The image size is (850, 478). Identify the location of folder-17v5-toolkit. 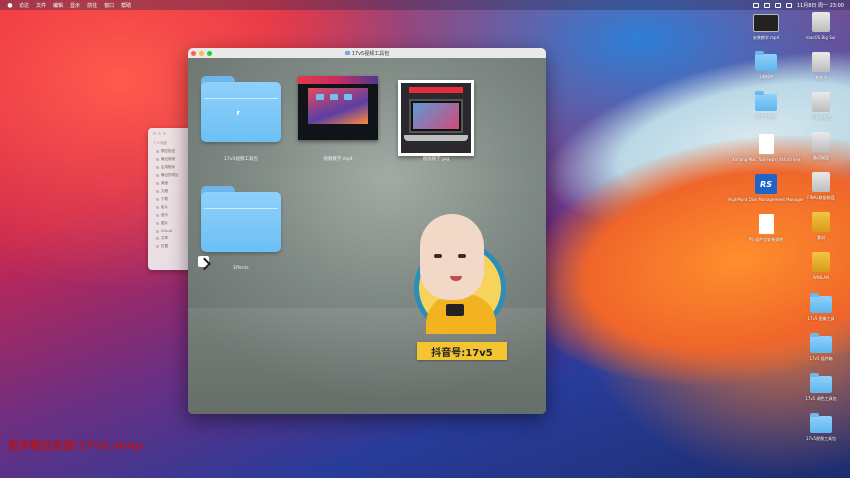
(241, 109).